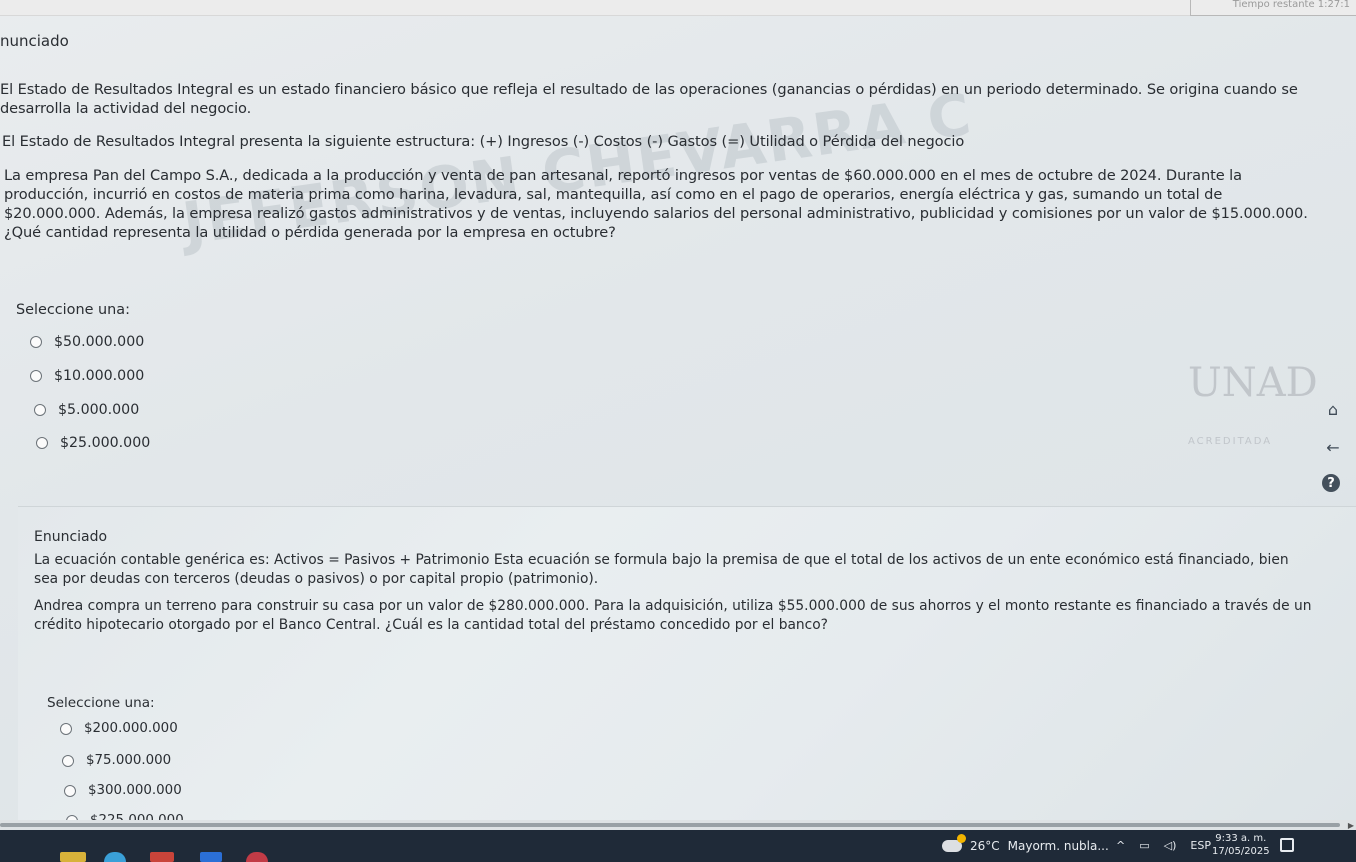 The image size is (1356, 862). What do you see at coordinates (985, 846) in the screenshot?
I see `weather-temp: 26°C` at bounding box center [985, 846].